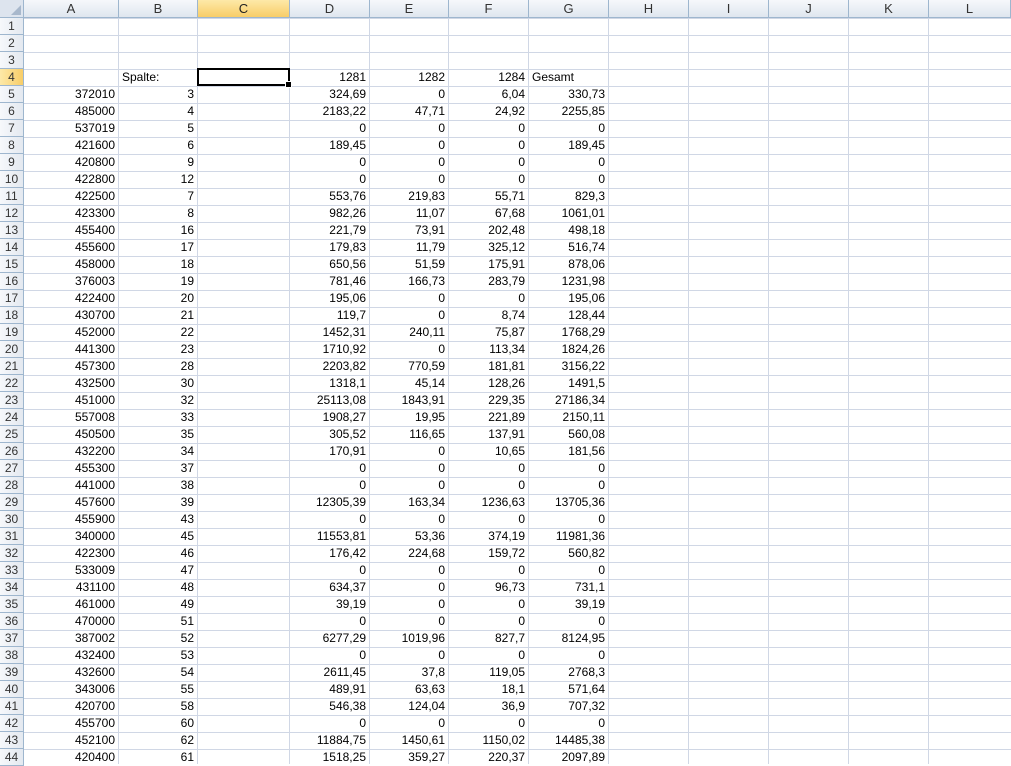 This screenshot has width=1011, height=766. Describe the element at coordinates (409, 468) in the screenshot. I see `cell-e27: 0` at that location.